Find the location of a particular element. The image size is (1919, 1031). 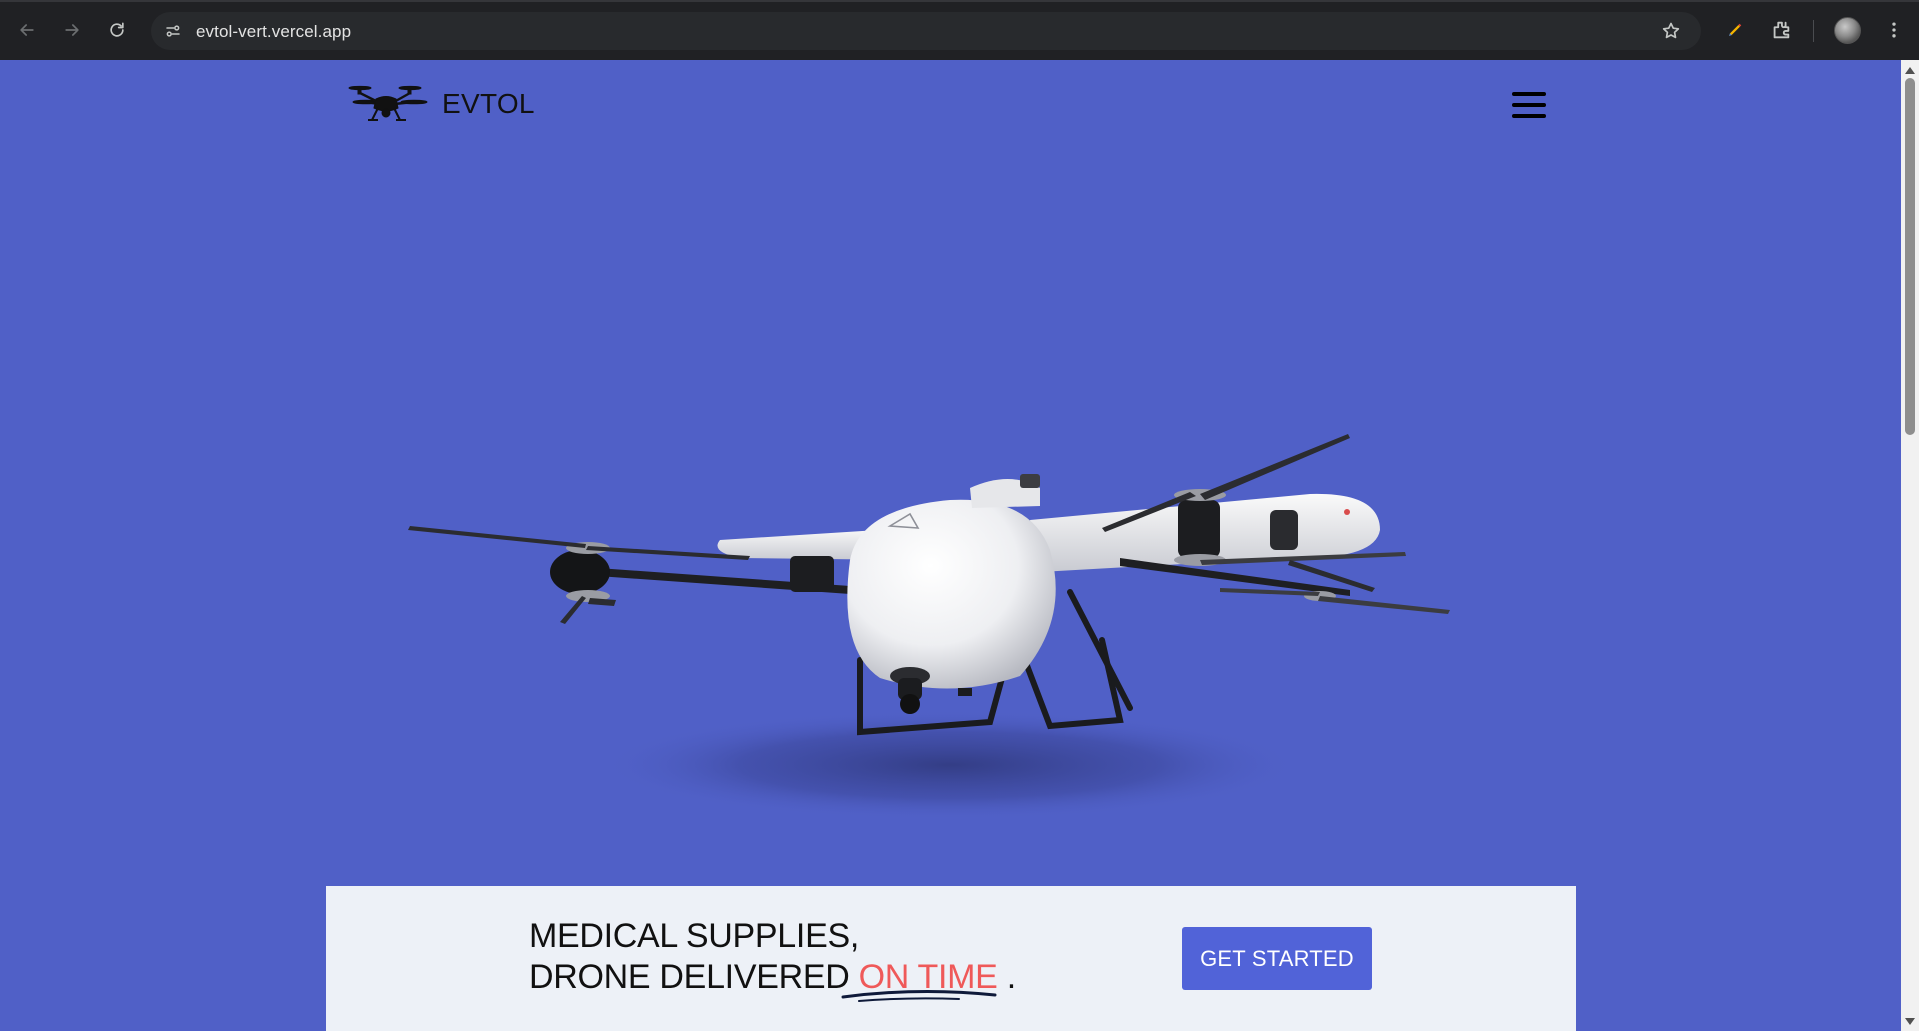

menu-bar-bottom is located at coordinates (1529, 116).